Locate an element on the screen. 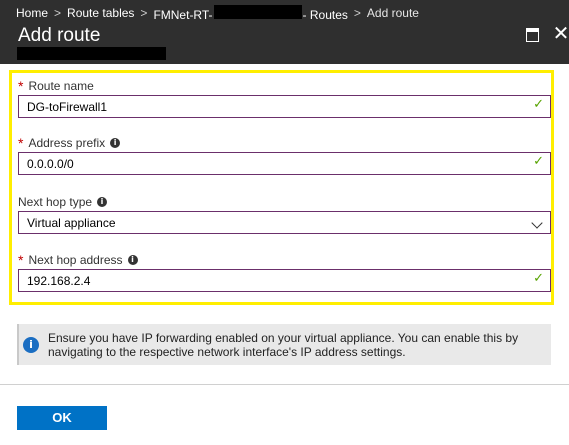  next-hop-type-label: Next hop type i is located at coordinates (63, 202).